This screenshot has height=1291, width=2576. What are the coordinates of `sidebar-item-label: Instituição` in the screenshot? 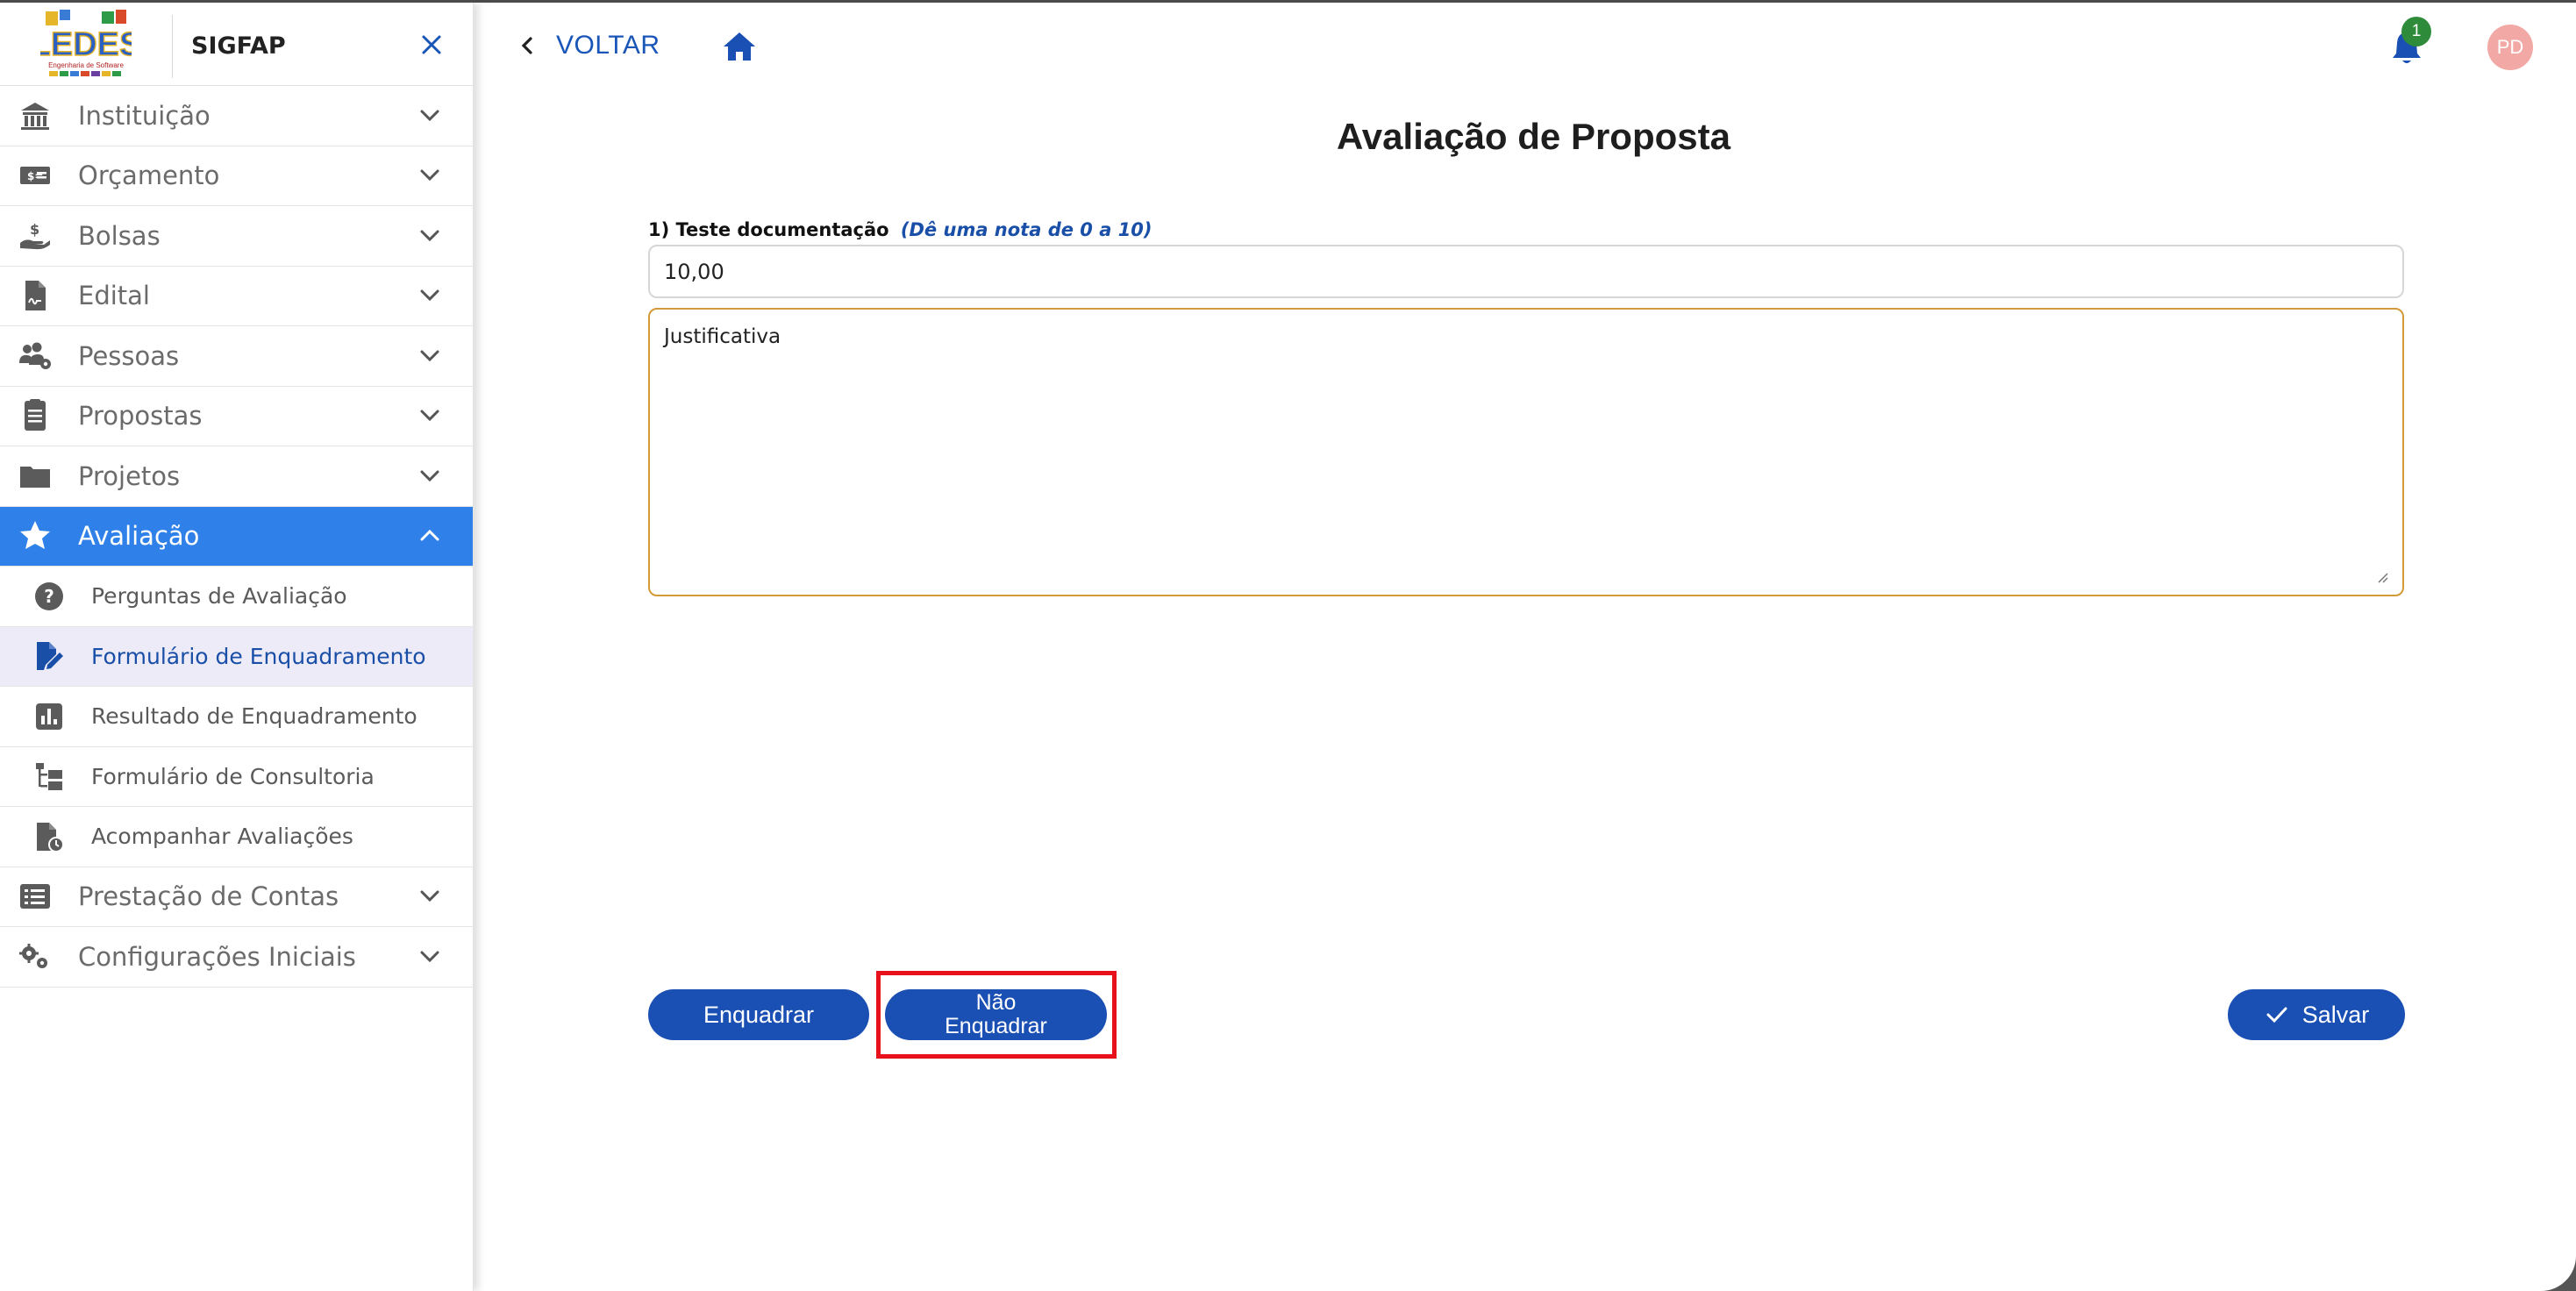 It's located at (144, 116).